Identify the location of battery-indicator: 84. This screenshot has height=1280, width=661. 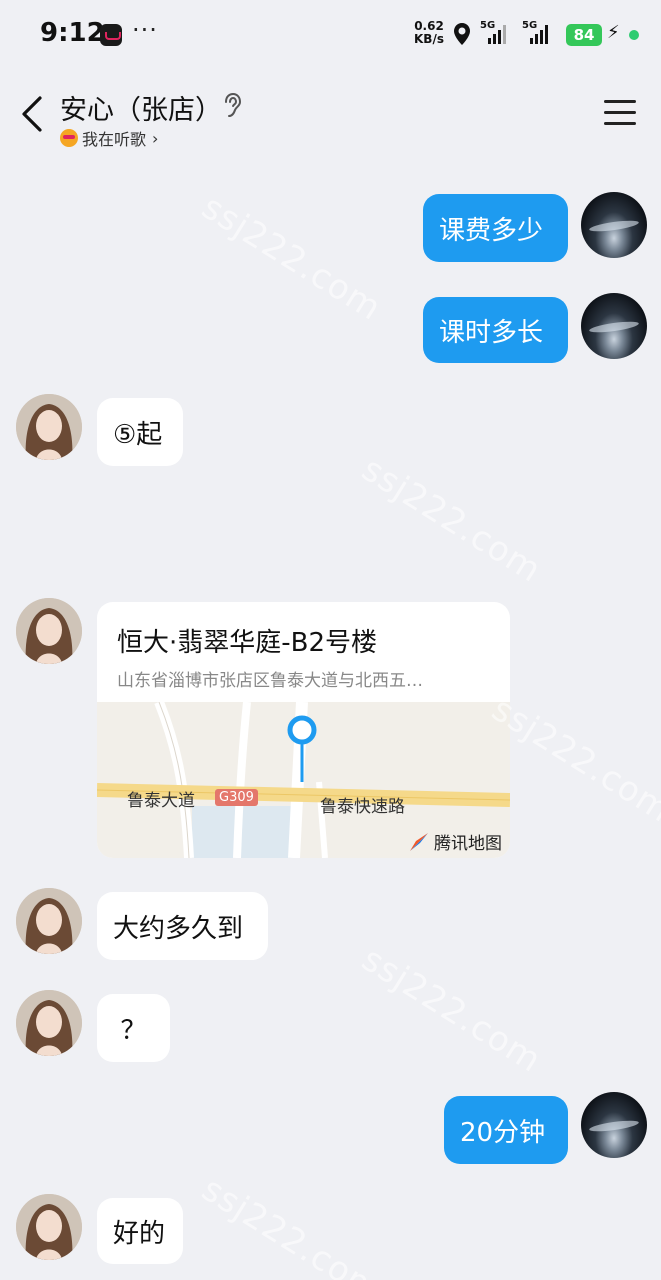
(584, 35).